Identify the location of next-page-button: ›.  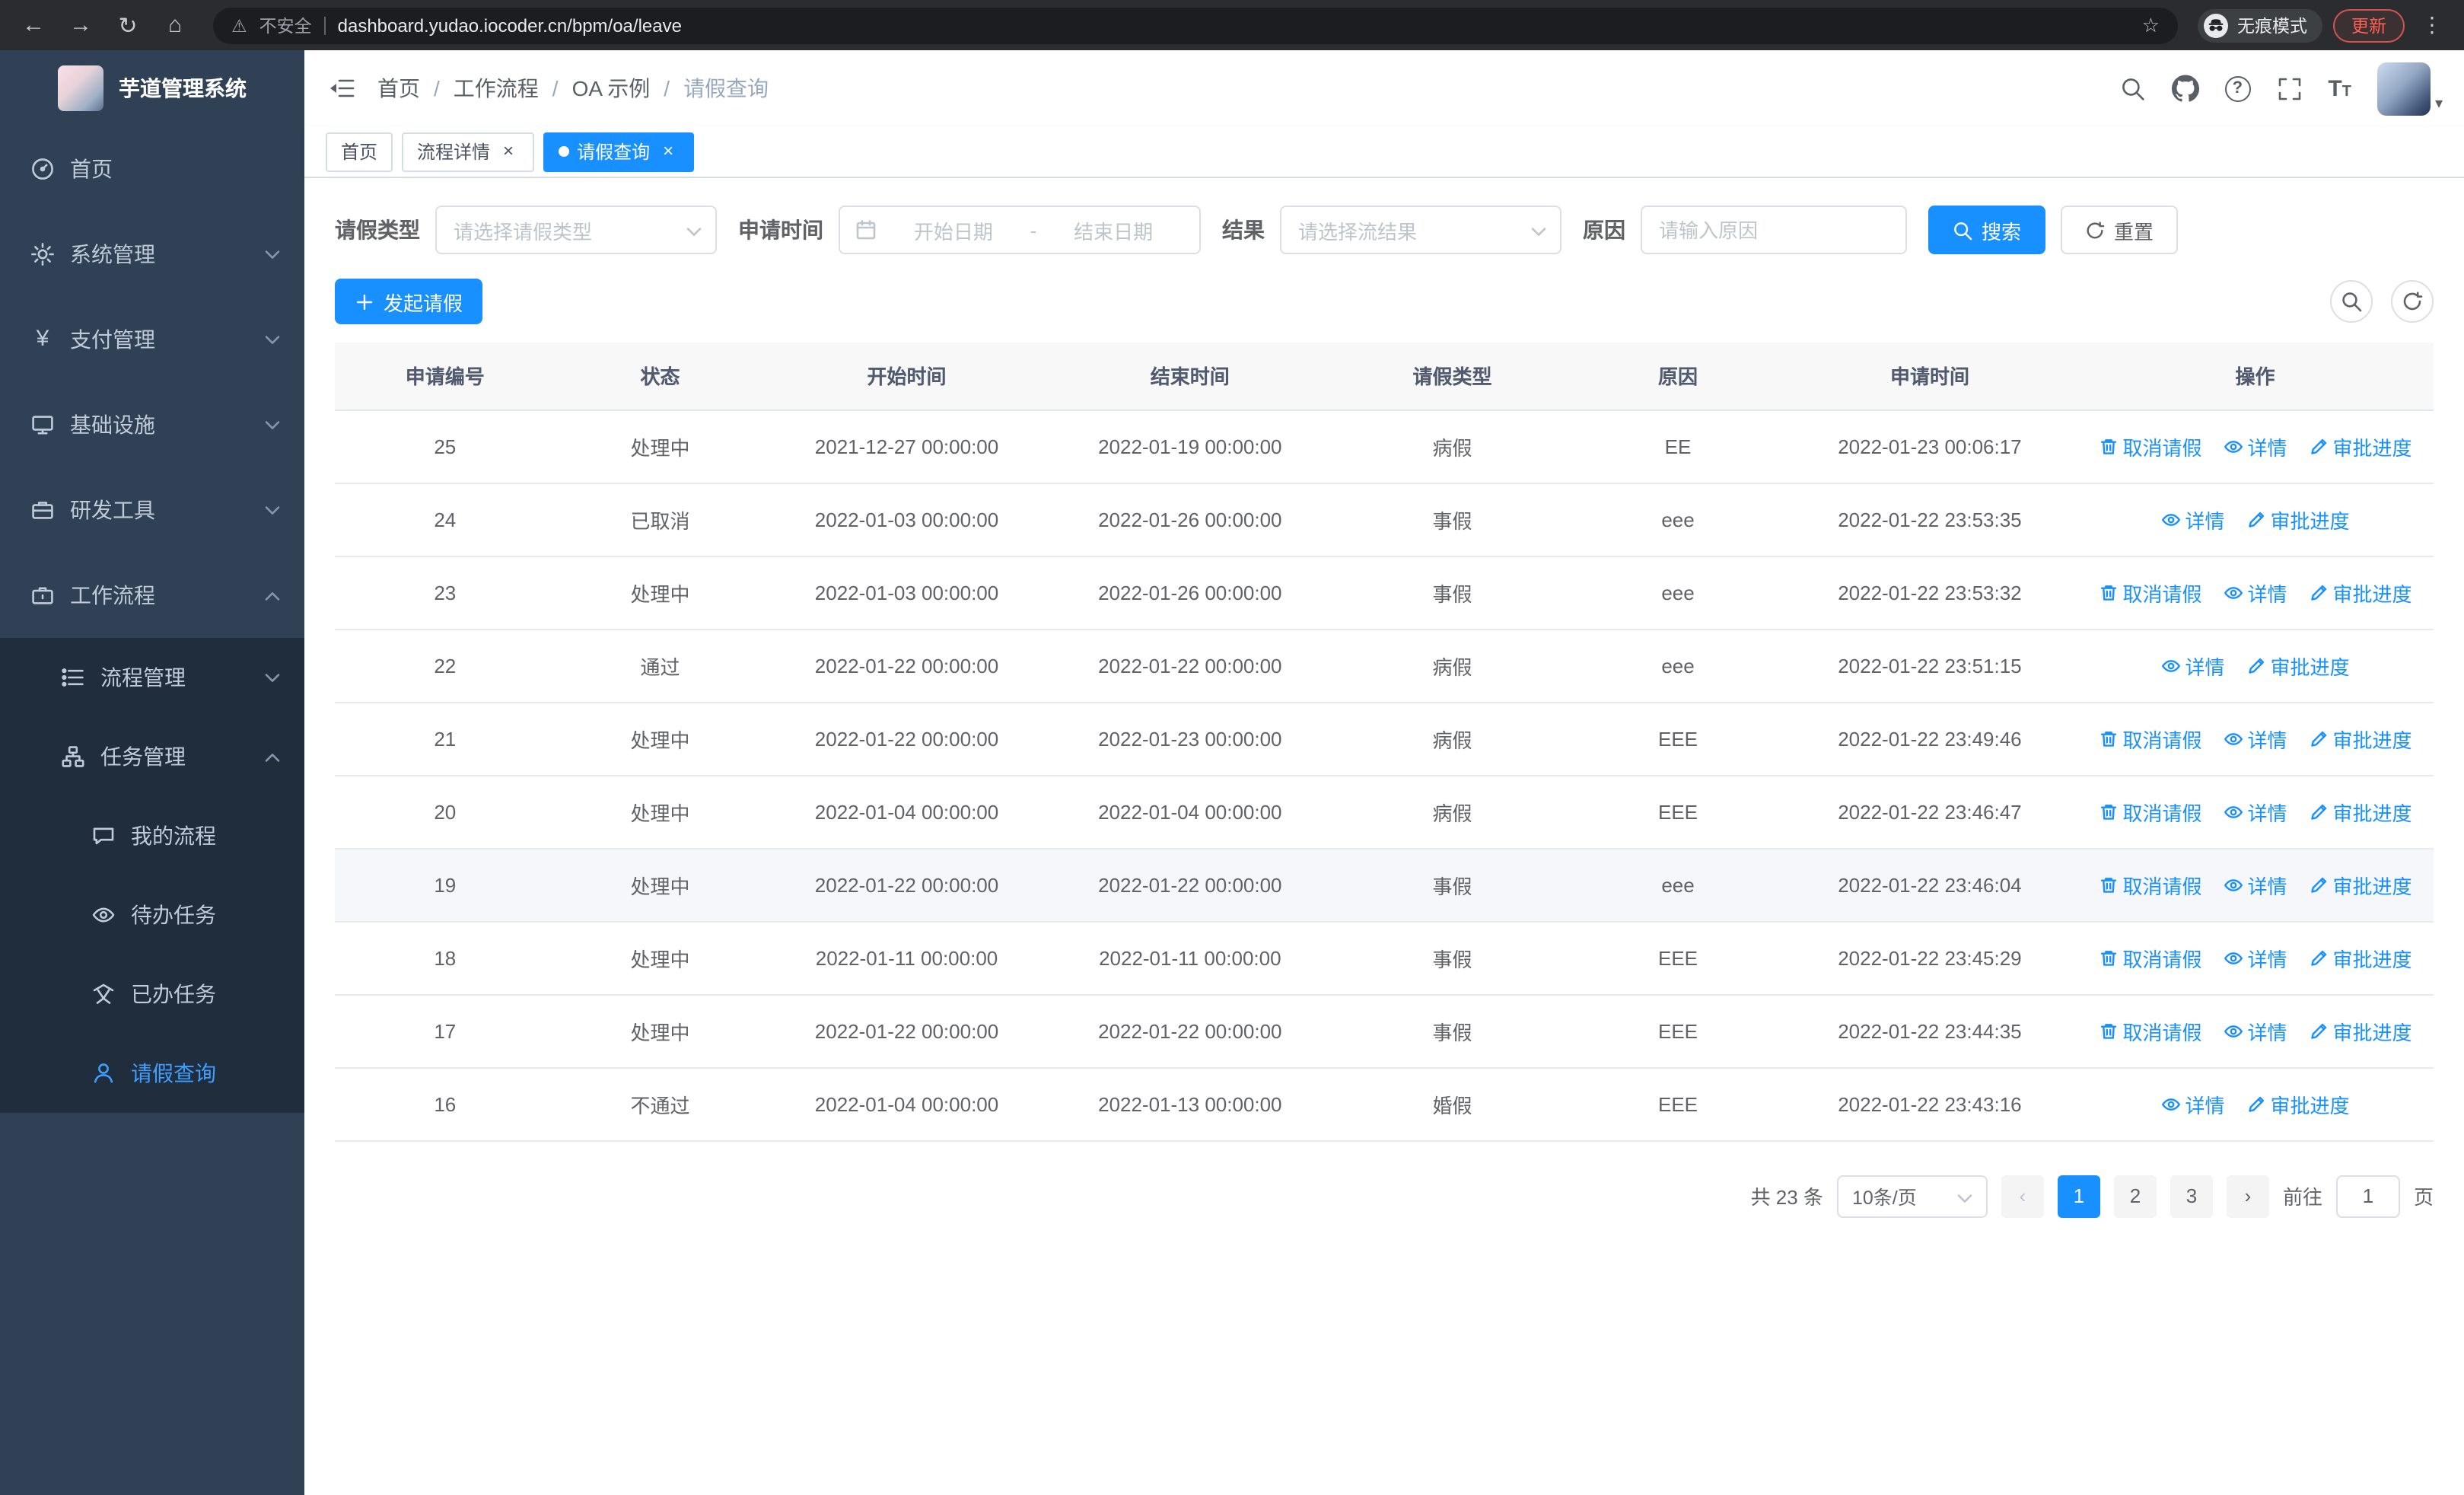
(2247, 1196).